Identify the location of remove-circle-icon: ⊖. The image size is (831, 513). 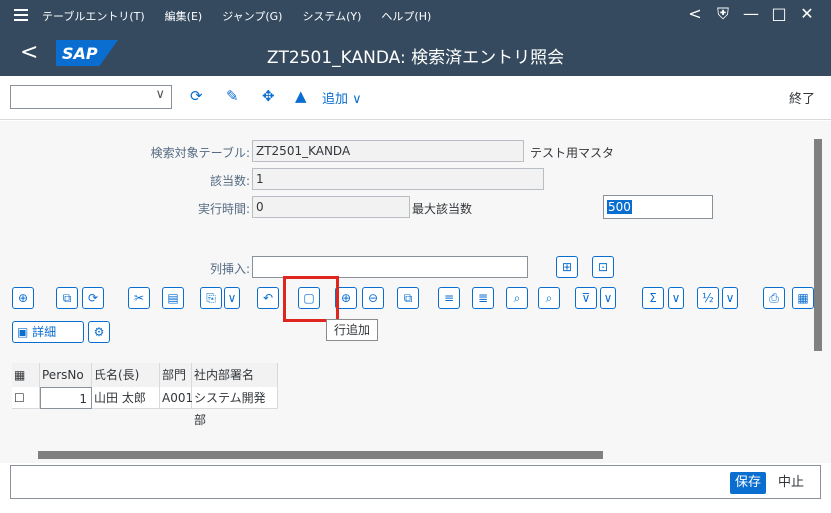
(373, 298).